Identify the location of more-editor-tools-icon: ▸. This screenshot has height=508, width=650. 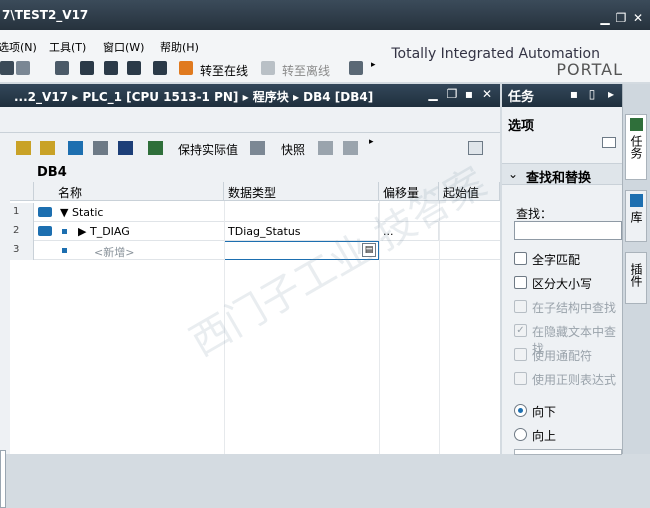
(371, 142).